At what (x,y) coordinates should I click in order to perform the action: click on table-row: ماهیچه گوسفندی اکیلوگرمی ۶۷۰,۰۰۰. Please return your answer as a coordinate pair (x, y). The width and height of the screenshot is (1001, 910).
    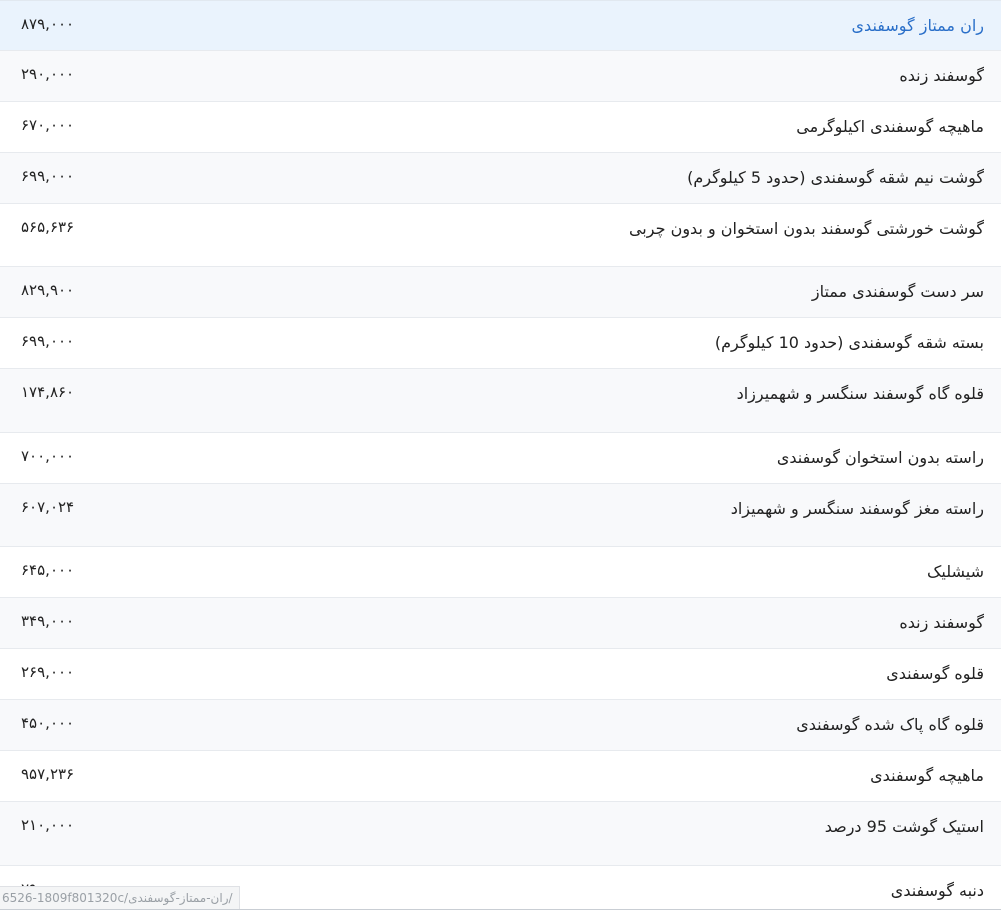
    Looking at the image, I should click on (500, 127).